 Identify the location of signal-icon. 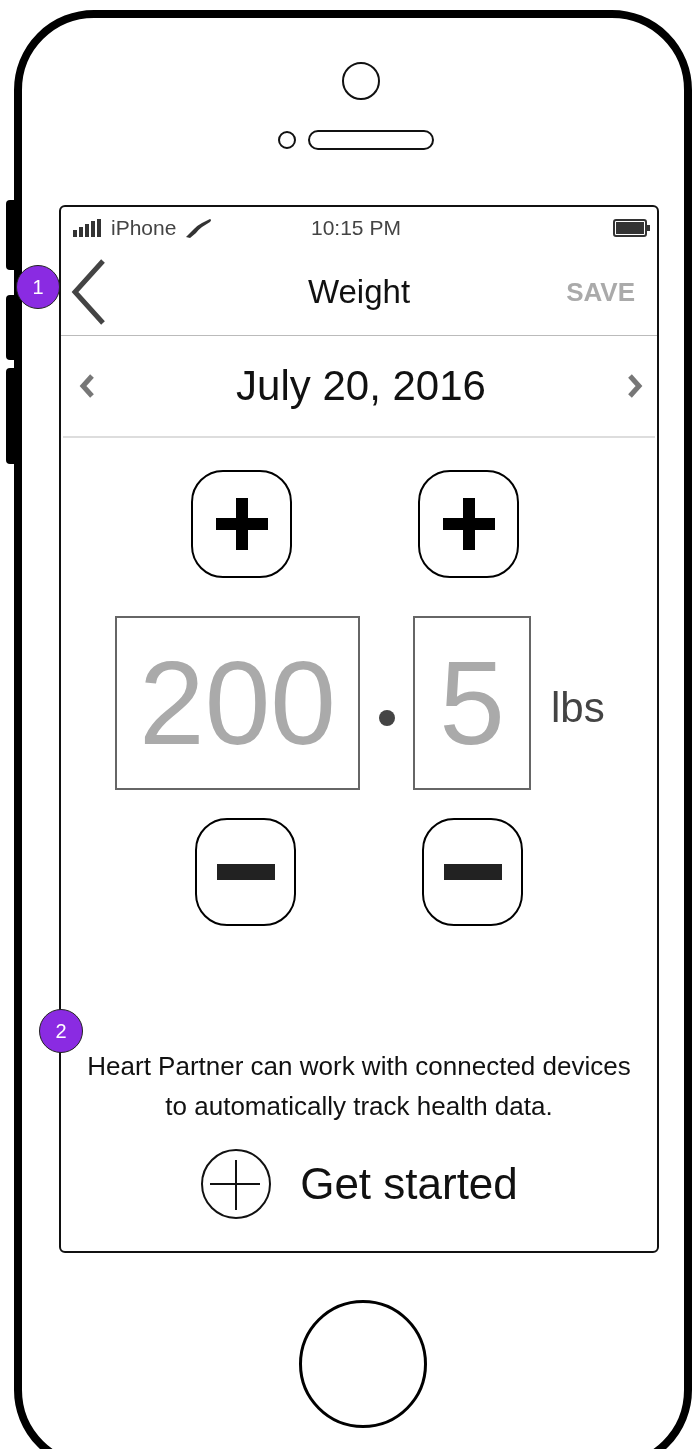
(88, 228).